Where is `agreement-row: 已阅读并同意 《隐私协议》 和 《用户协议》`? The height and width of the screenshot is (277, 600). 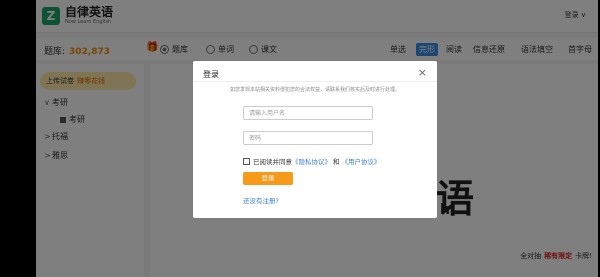 agreement-row: 已阅读并同意 《隐私协议》 和 《用户协议》 is located at coordinates (312, 161).